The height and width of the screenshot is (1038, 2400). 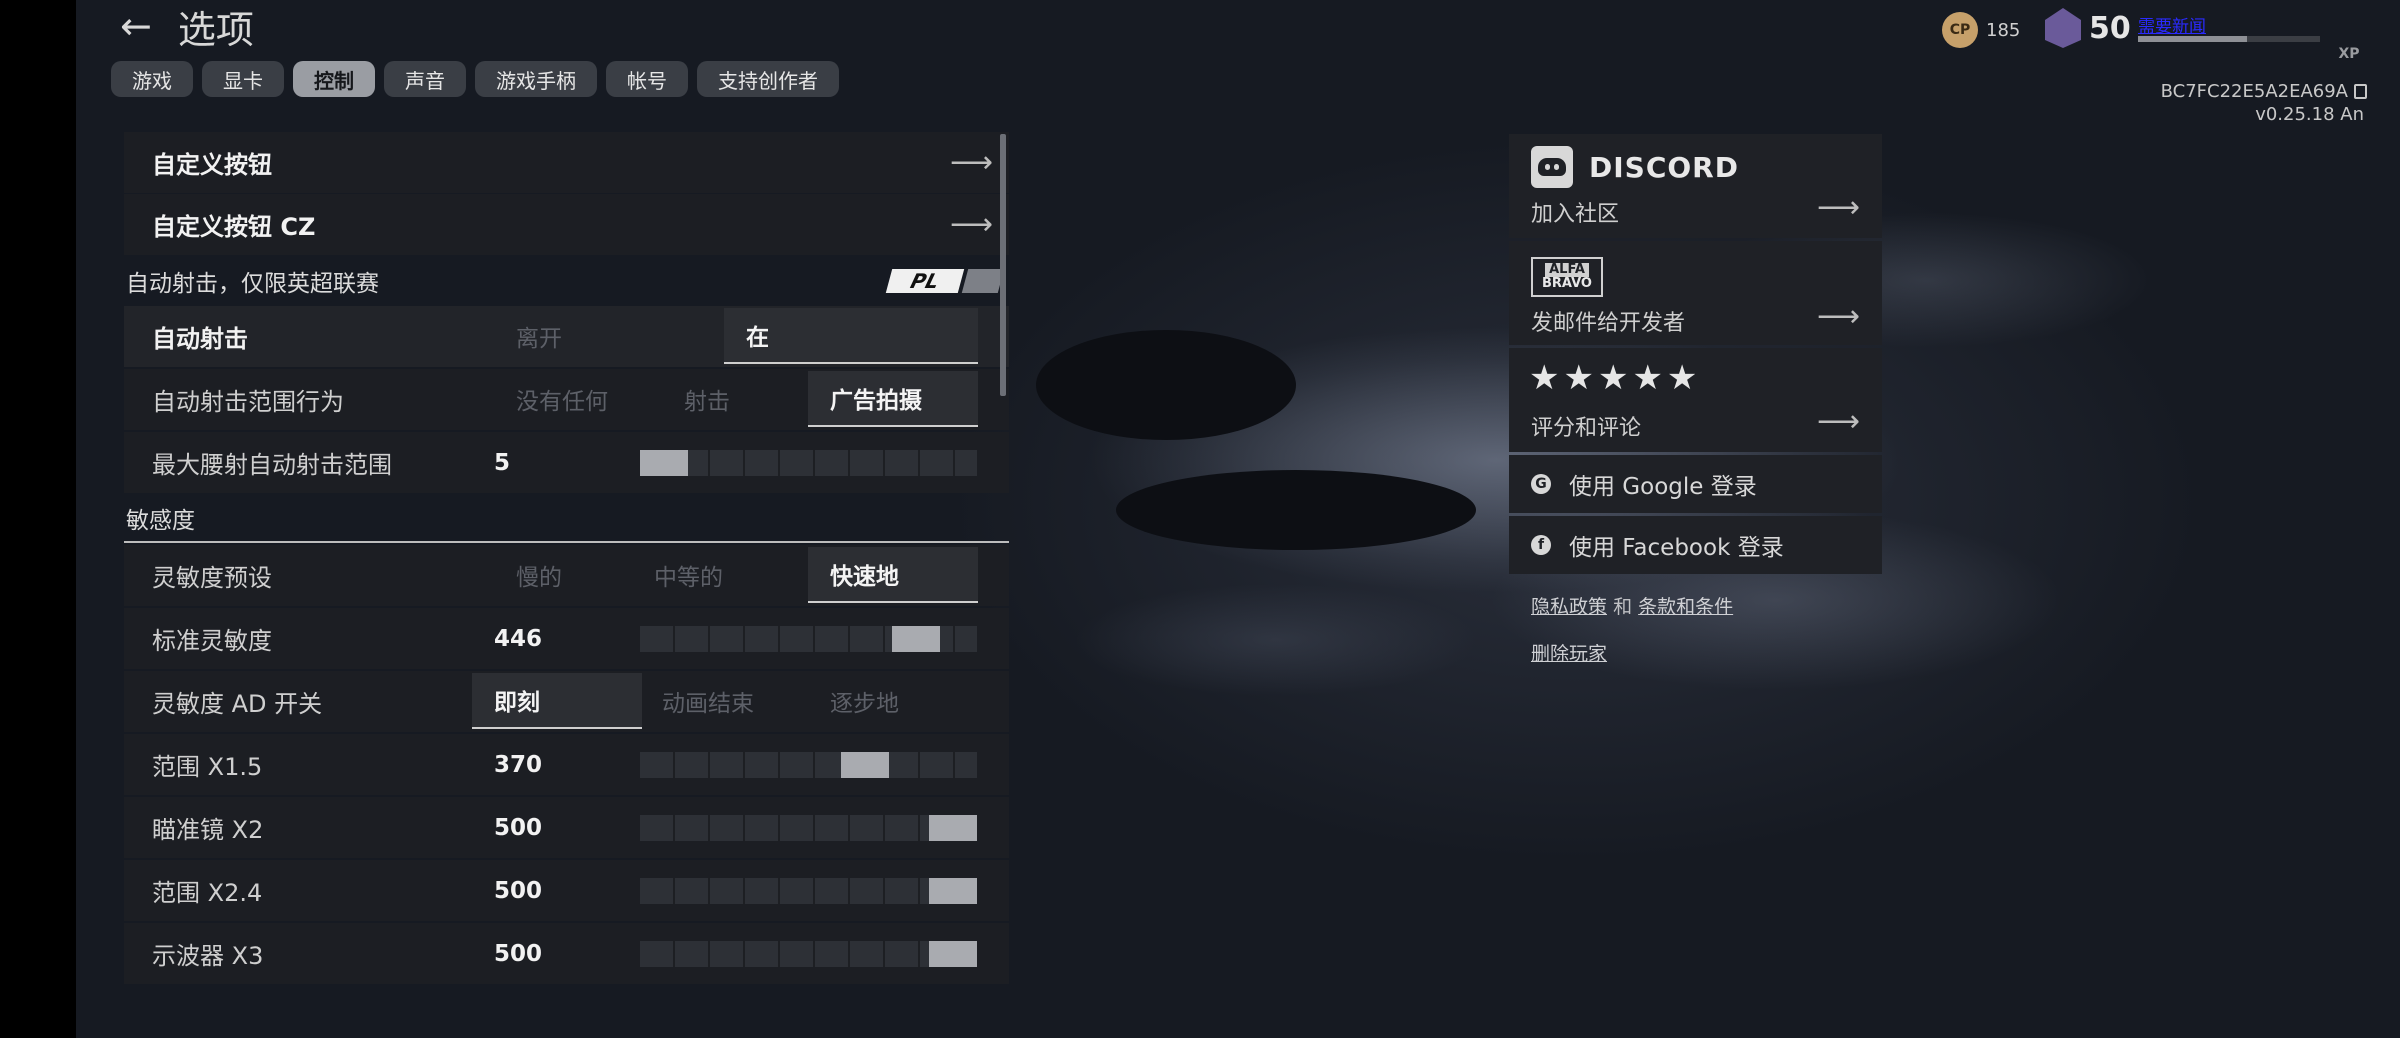 What do you see at coordinates (579, 336) in the screenshot?
I see `auto-fire-option-off: 离开` at bounding box center [579, 336].